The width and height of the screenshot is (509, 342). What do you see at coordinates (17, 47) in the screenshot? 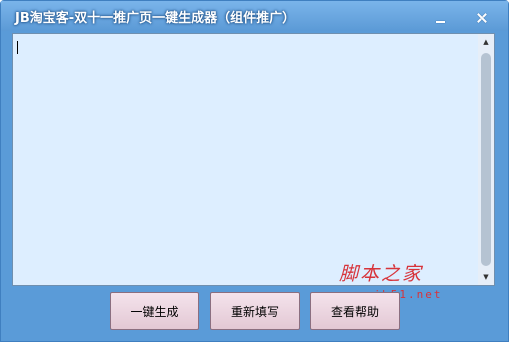
I see `text-caret` at bounding box center [17, 47].